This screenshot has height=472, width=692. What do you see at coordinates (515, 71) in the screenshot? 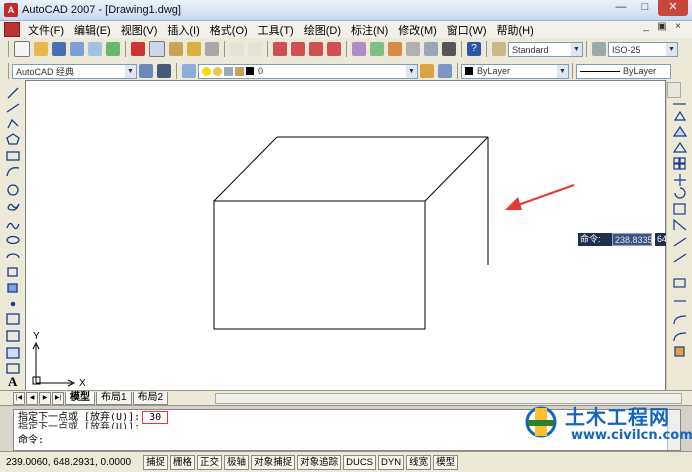
I see `color-select: ByLayer ▼` at bounding box center [515, 71].